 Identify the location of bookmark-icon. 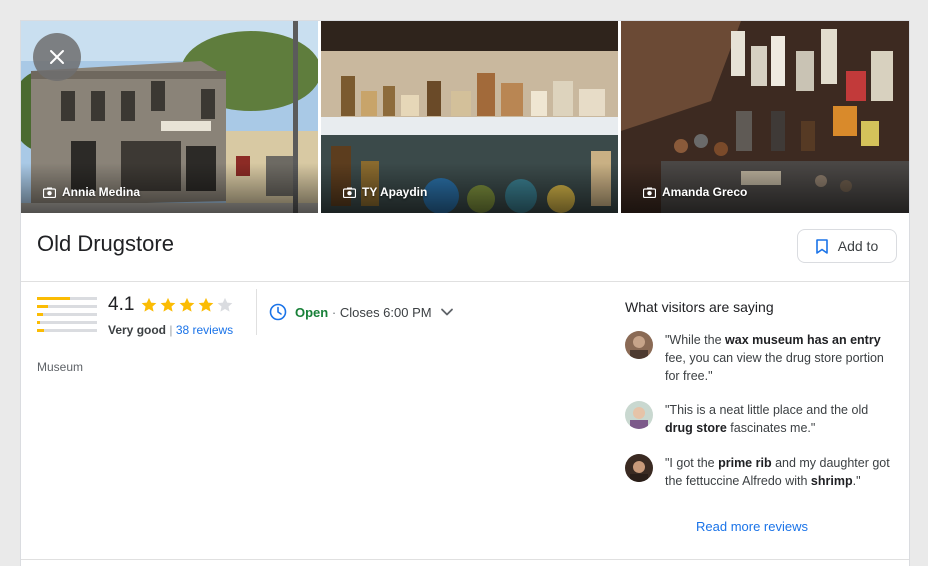
(821, 246).